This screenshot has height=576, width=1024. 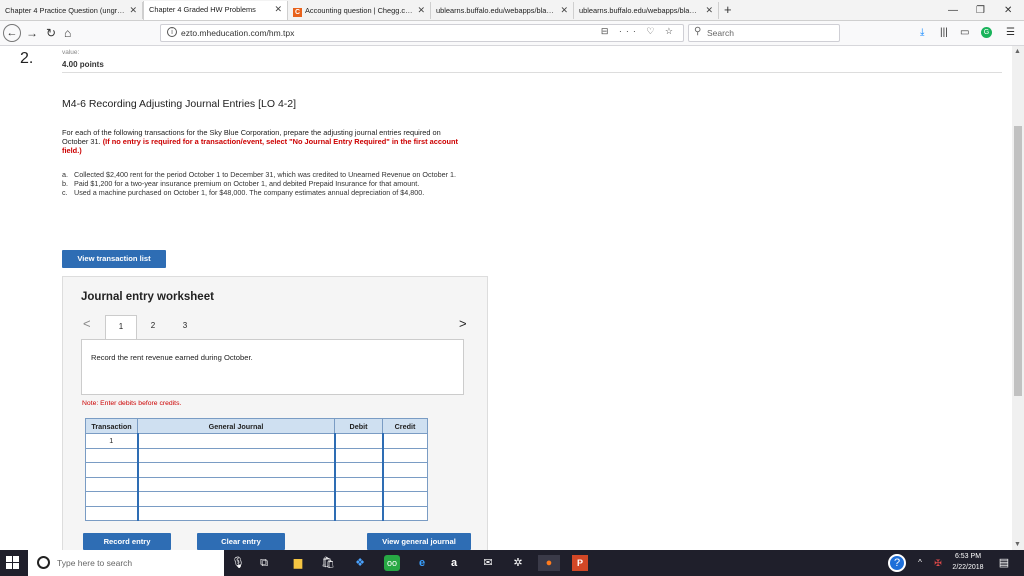 I want to click on settings-icon: ✲, so click(x=518, y=563).